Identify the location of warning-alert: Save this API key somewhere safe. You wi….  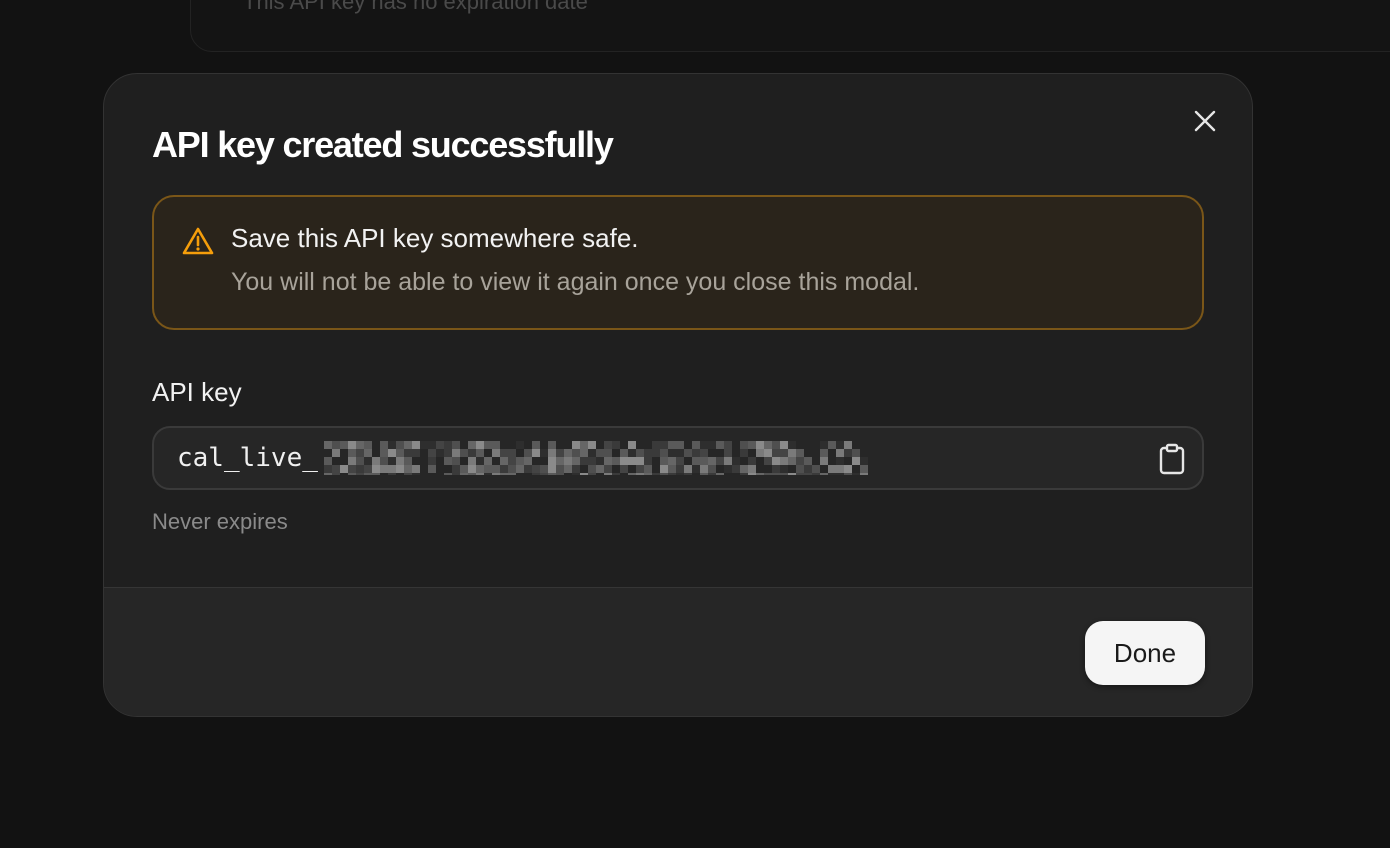
(678, 262).